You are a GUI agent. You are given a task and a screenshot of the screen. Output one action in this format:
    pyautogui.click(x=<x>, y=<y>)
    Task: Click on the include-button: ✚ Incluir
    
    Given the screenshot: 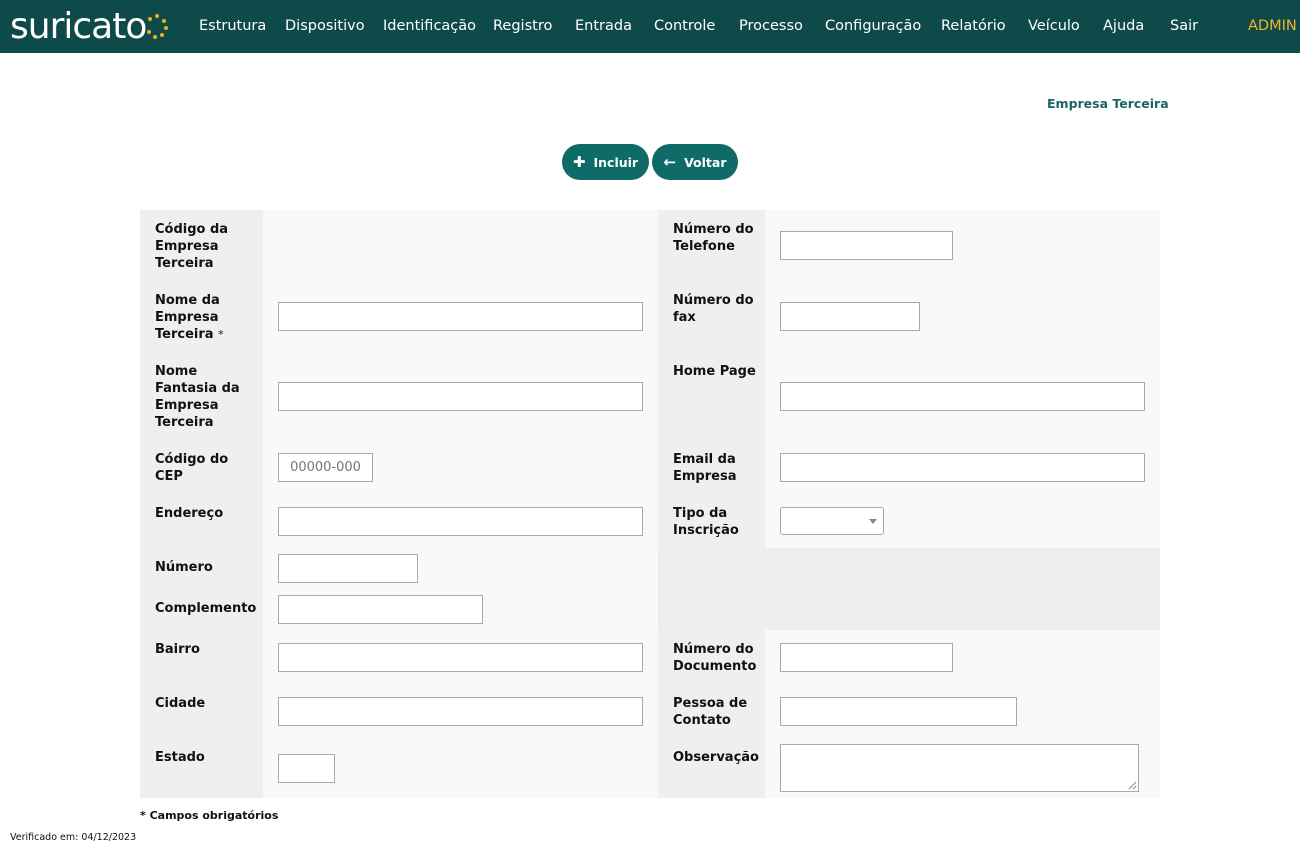 What is the action you would take?
    pyautogui.click(x=605, y=162)
    